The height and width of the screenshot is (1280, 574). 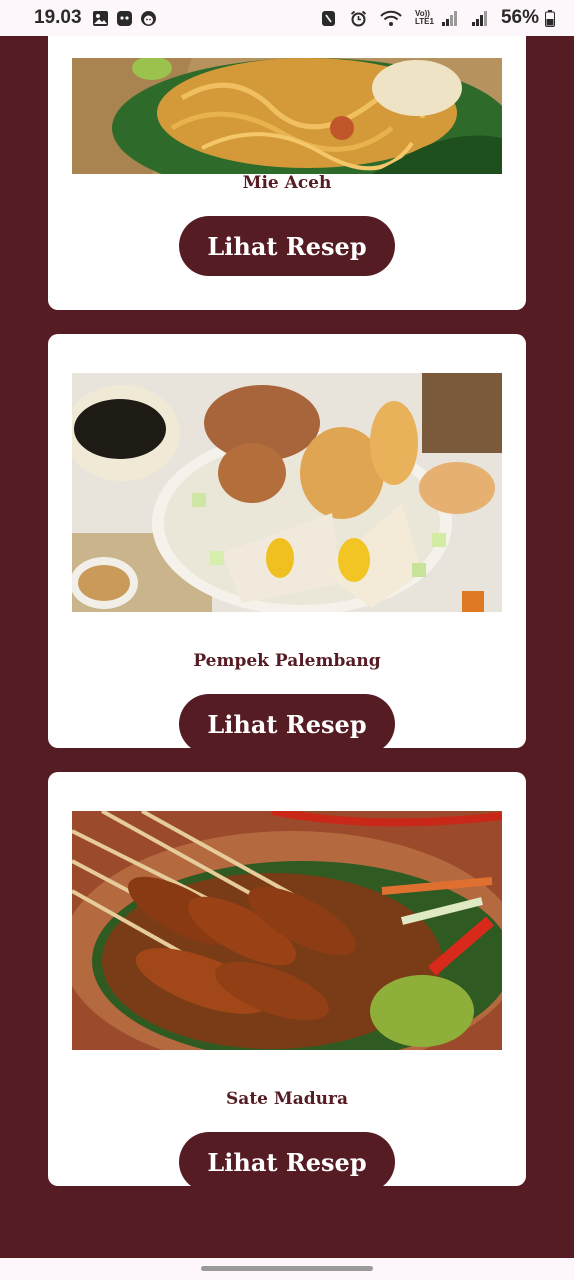 What do you see at coordinates (287, 1099) in the screenshot?
I see `recipe-title: Sate Madura` at bounding box center [287, 1099].